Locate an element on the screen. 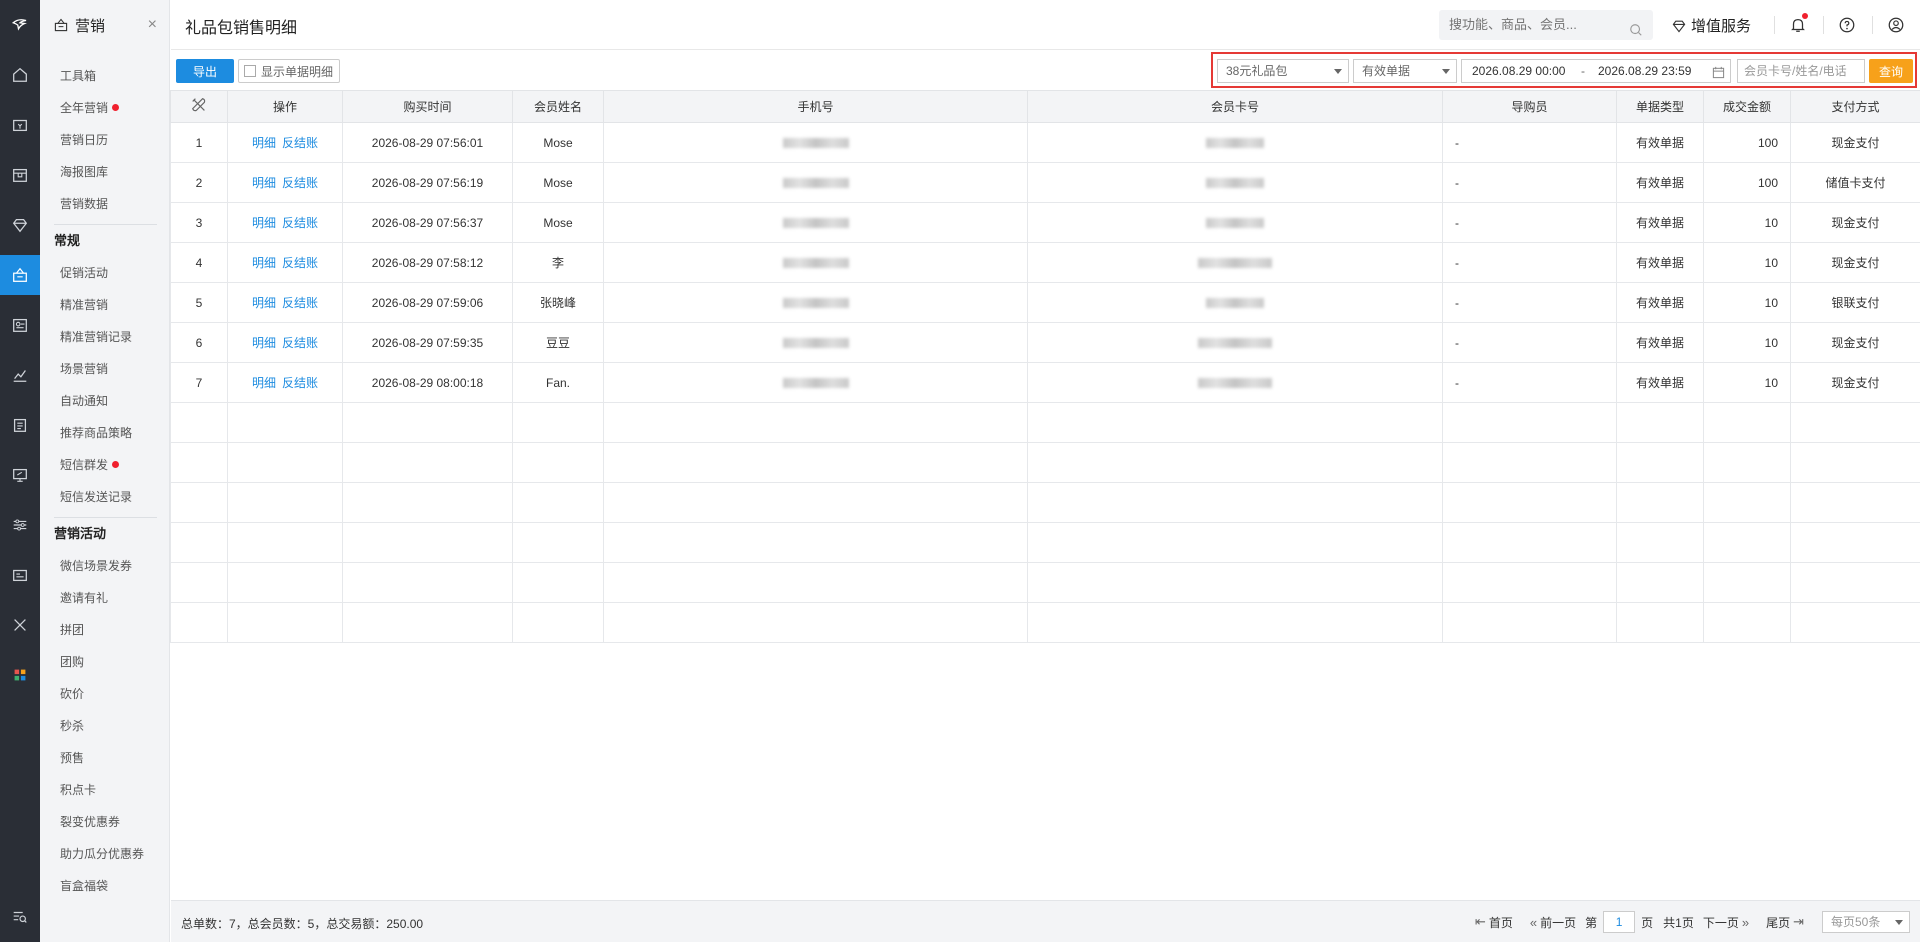  last-page-link: 尾页 ⇥ is located at coordinates (1786, 922).